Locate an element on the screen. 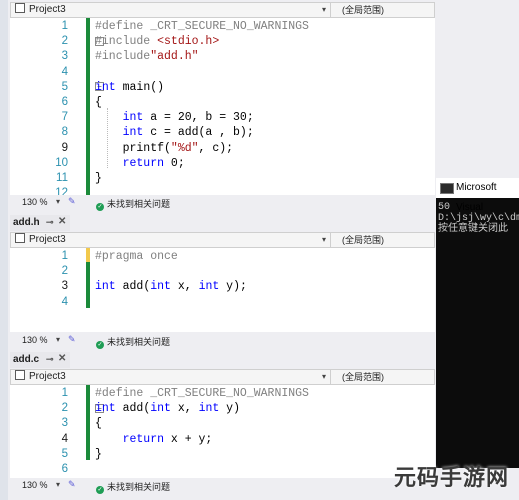  code-line: int add(int x, int y); is located at coordinates (171, 286).